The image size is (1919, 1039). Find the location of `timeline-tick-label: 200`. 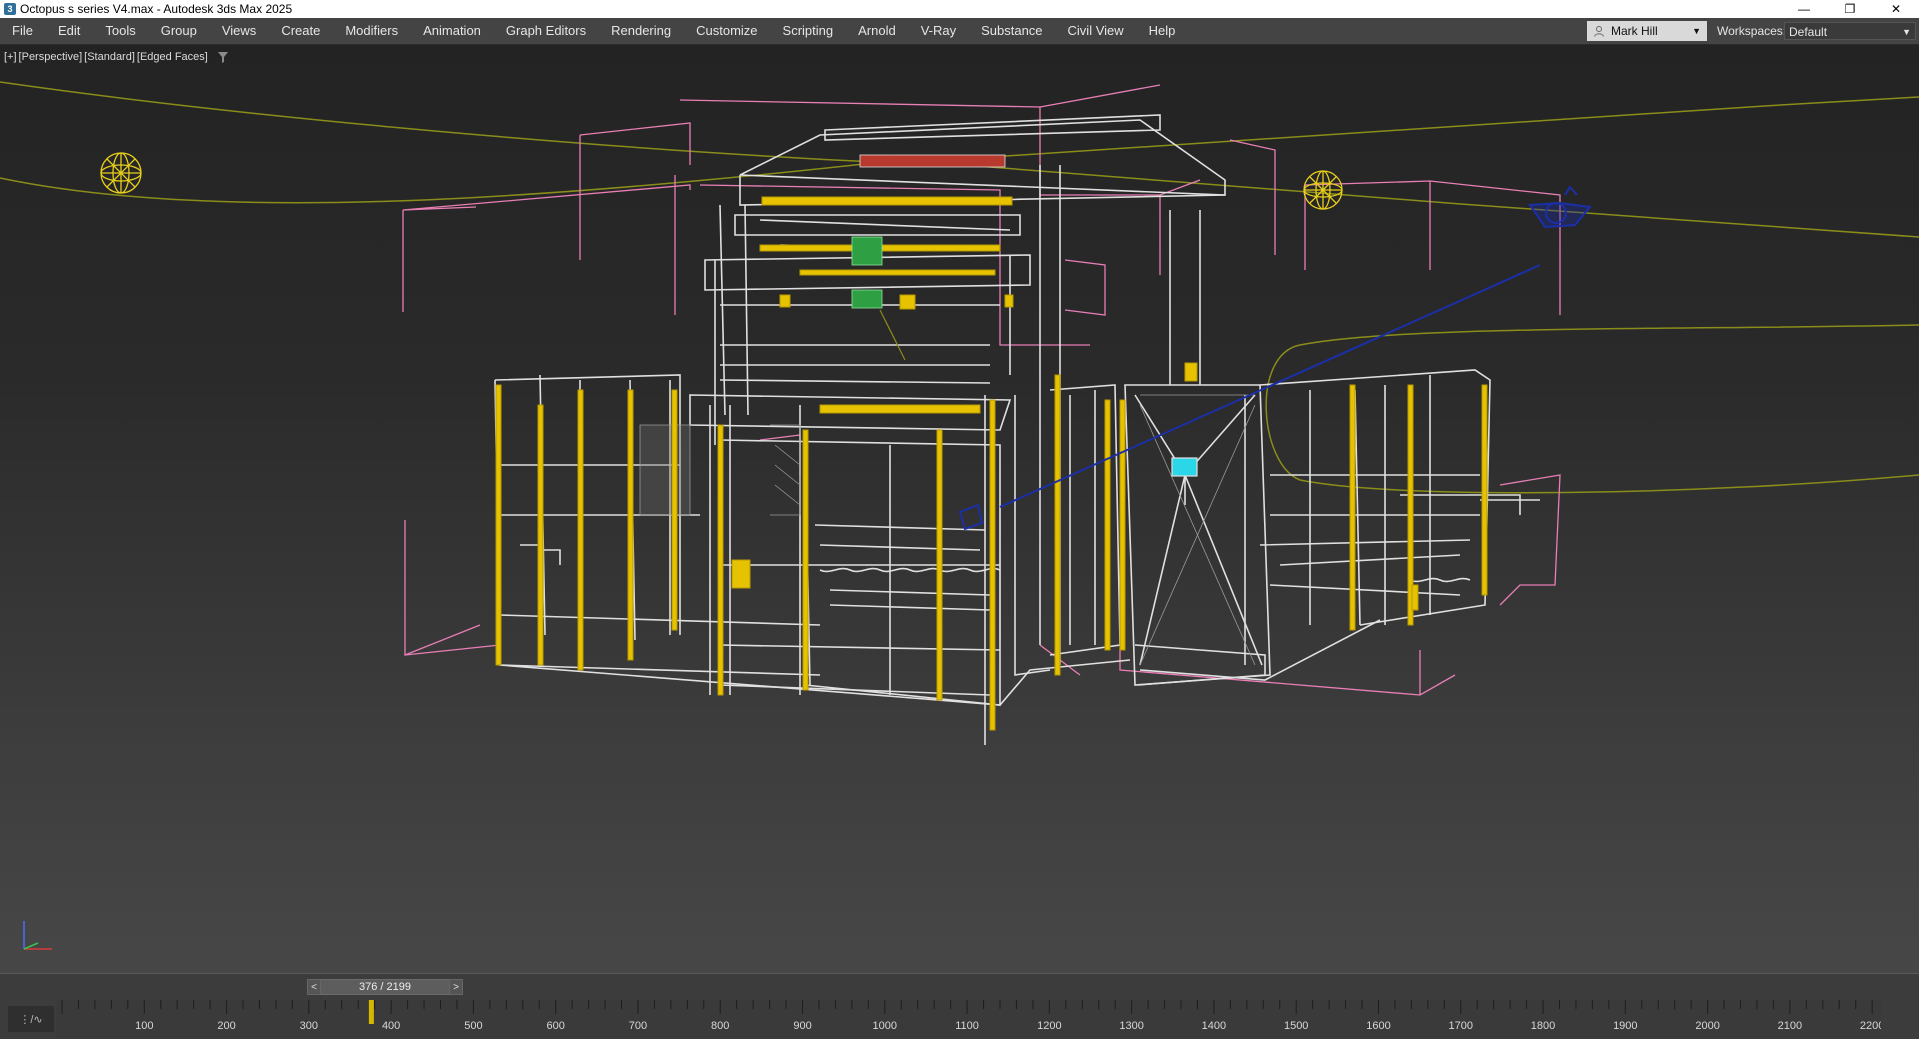

timeline-tick-label: 200 is located at coordinates (226, 1026).